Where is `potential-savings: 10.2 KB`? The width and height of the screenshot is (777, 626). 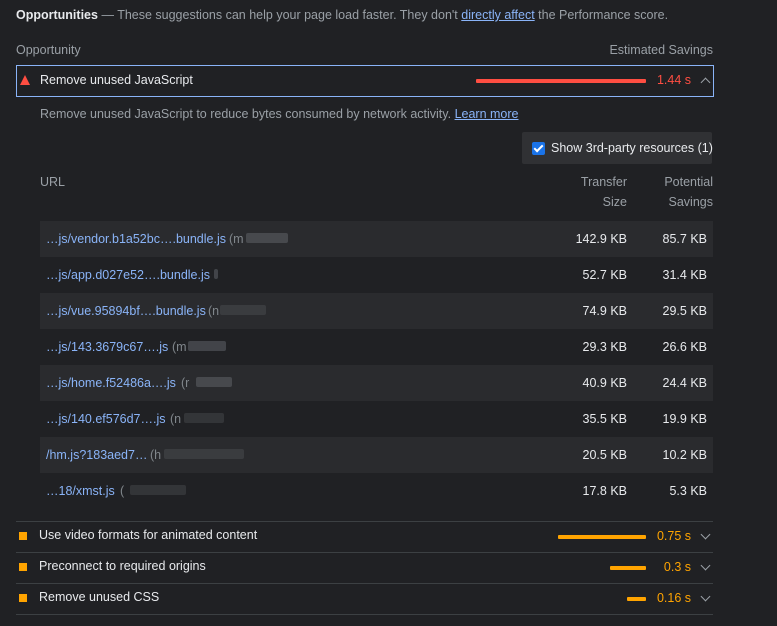 potential-savings: 10.2 KB is located at coordinates (684, 455).